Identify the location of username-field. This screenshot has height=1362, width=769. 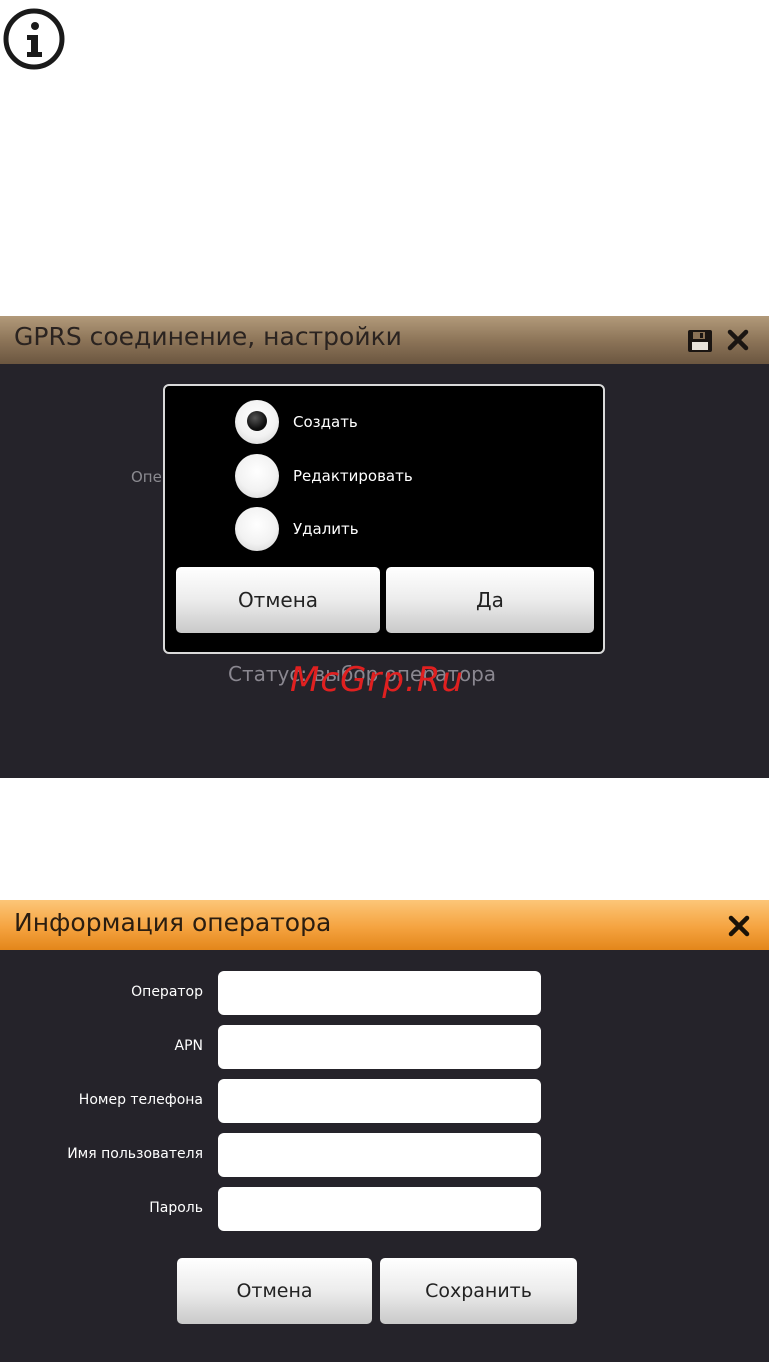
(379, 1155).